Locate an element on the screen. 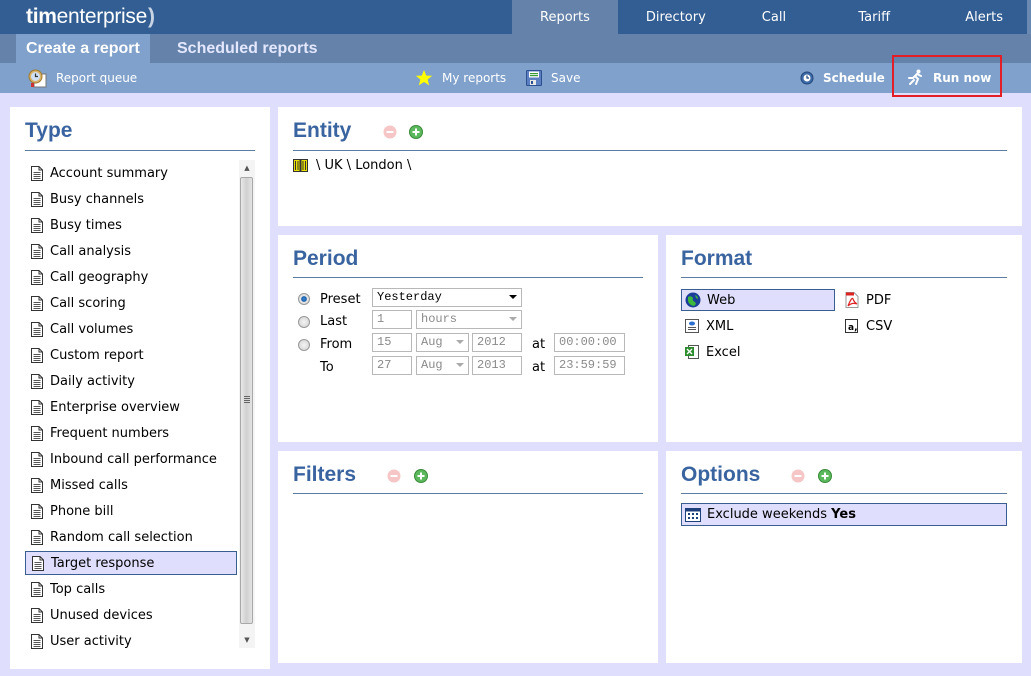 The width and height of the screenshot is (1031, 676). report-type-item: Call analysis is located at coordinates (131, 251).